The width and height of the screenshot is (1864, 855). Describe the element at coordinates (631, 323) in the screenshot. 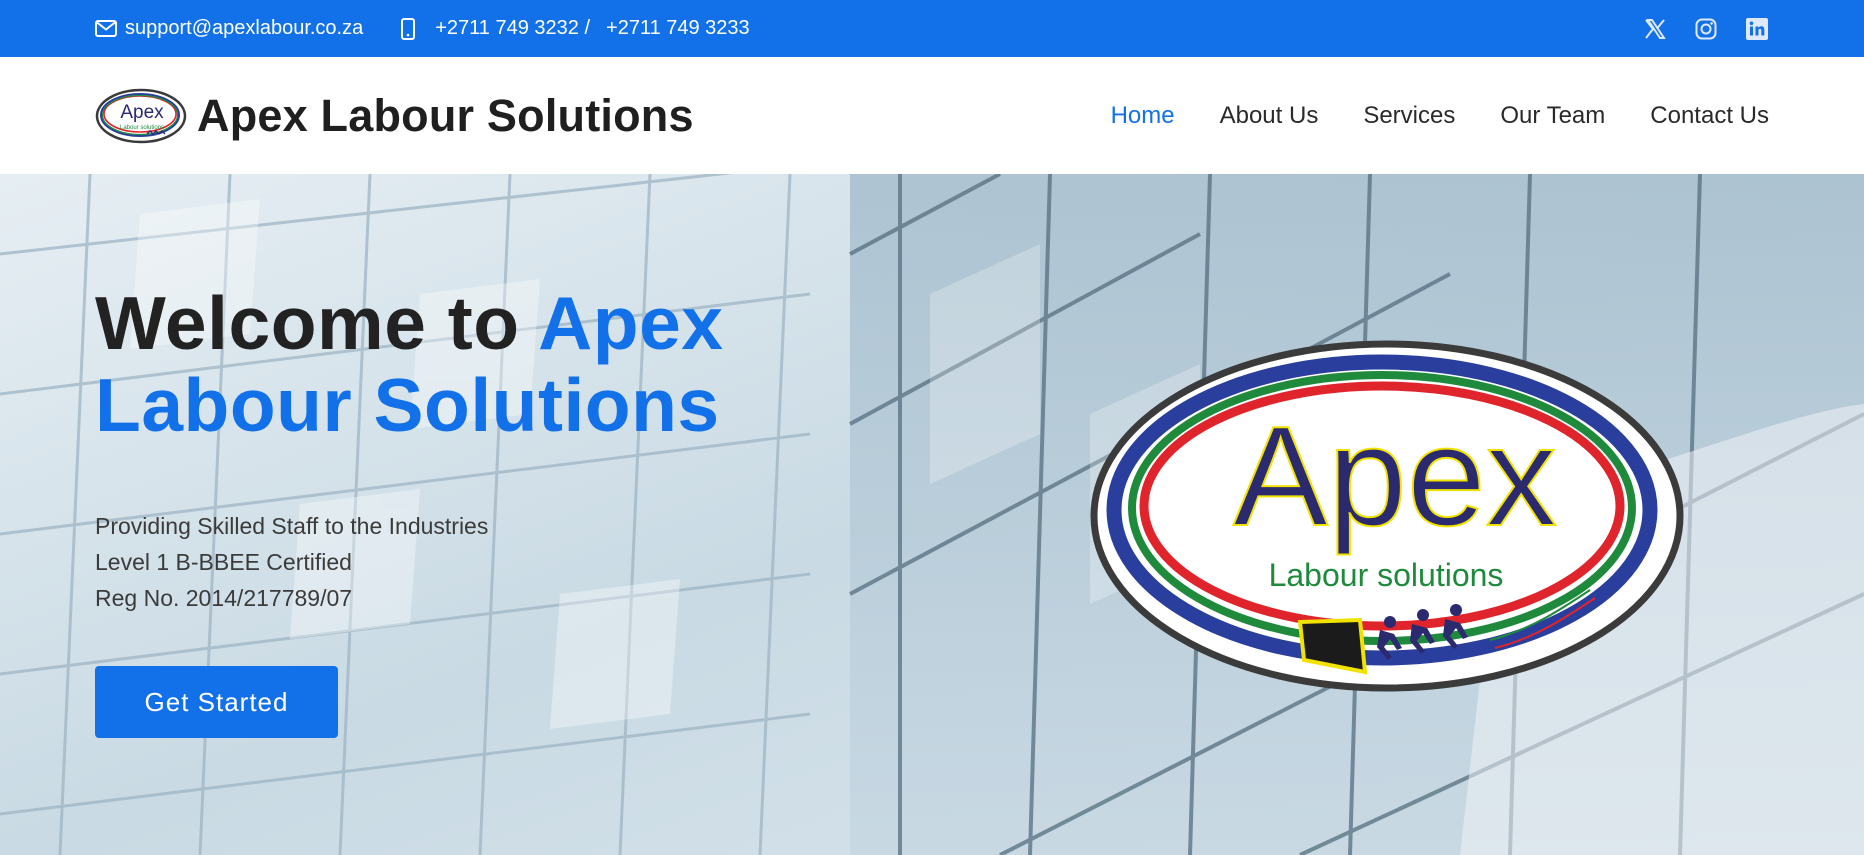

I see `hero-title-accent-1: Apex` at that location.